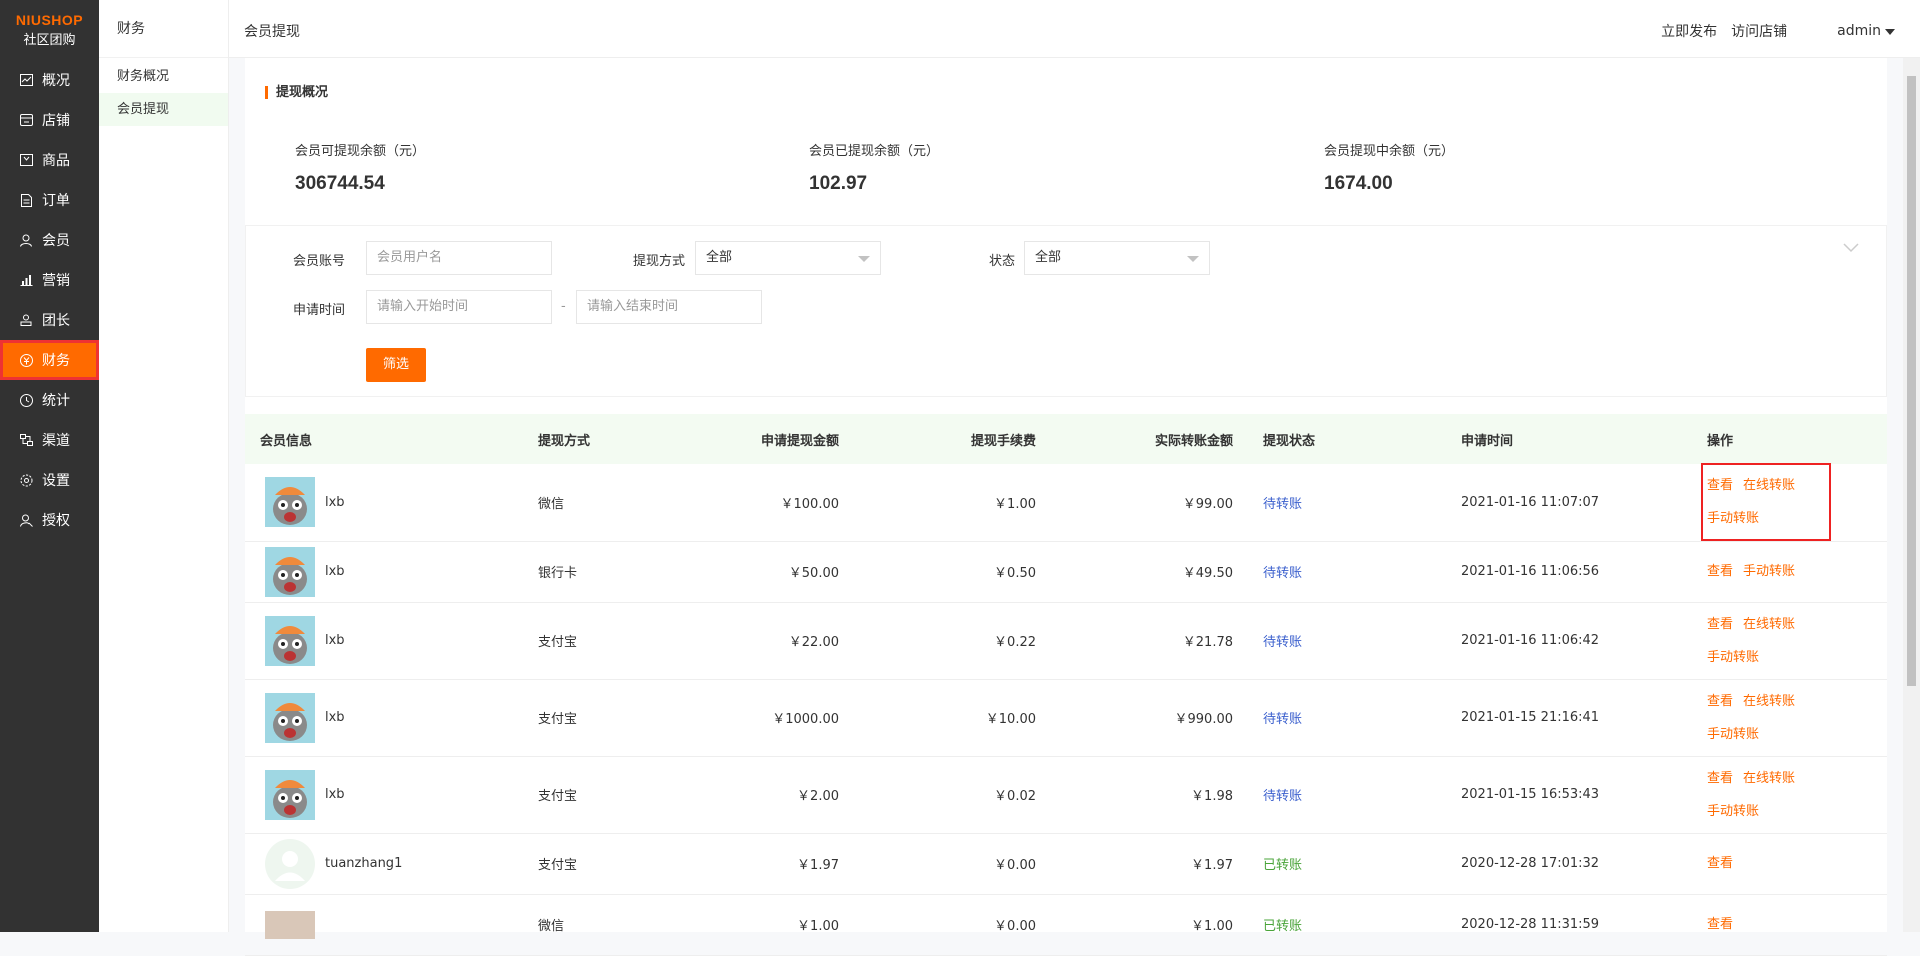 This screenshot has width=1920, height=956. What do you see at coordinates (1212, 796) in the screenshot?
I see `actual-cell: ￥1.98` at bounding box center [1212, 796].